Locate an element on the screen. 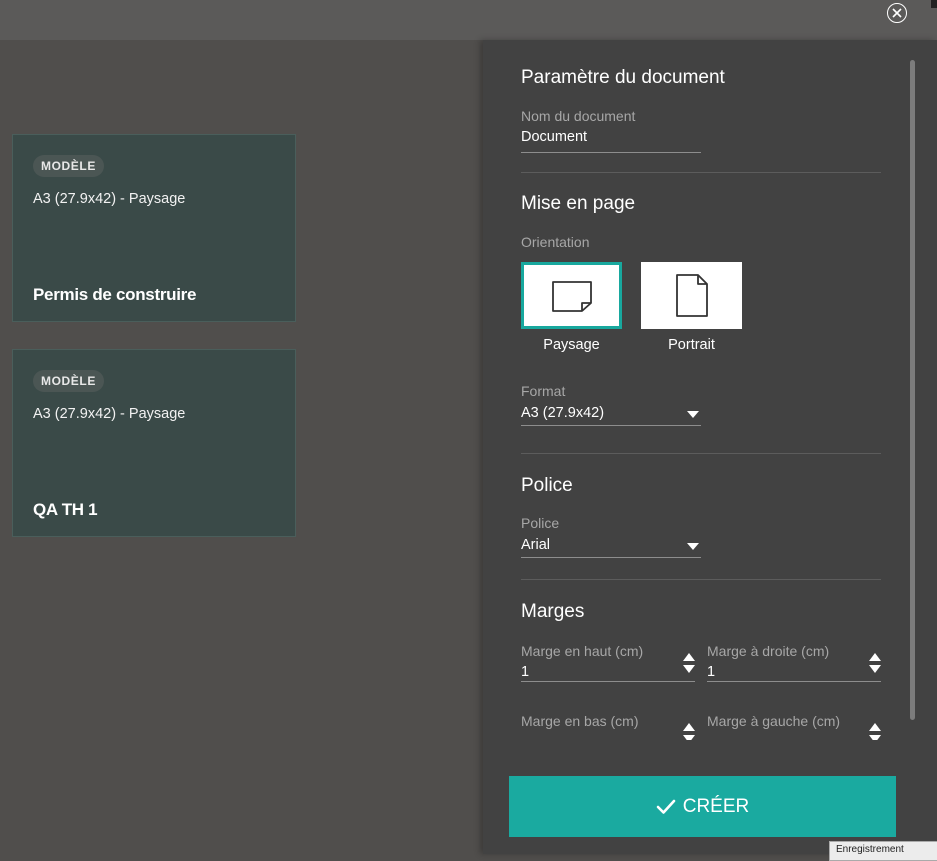 The image size is (937, 861). orientation-landscape-label: Paysage is located at coordinates (571, 345).